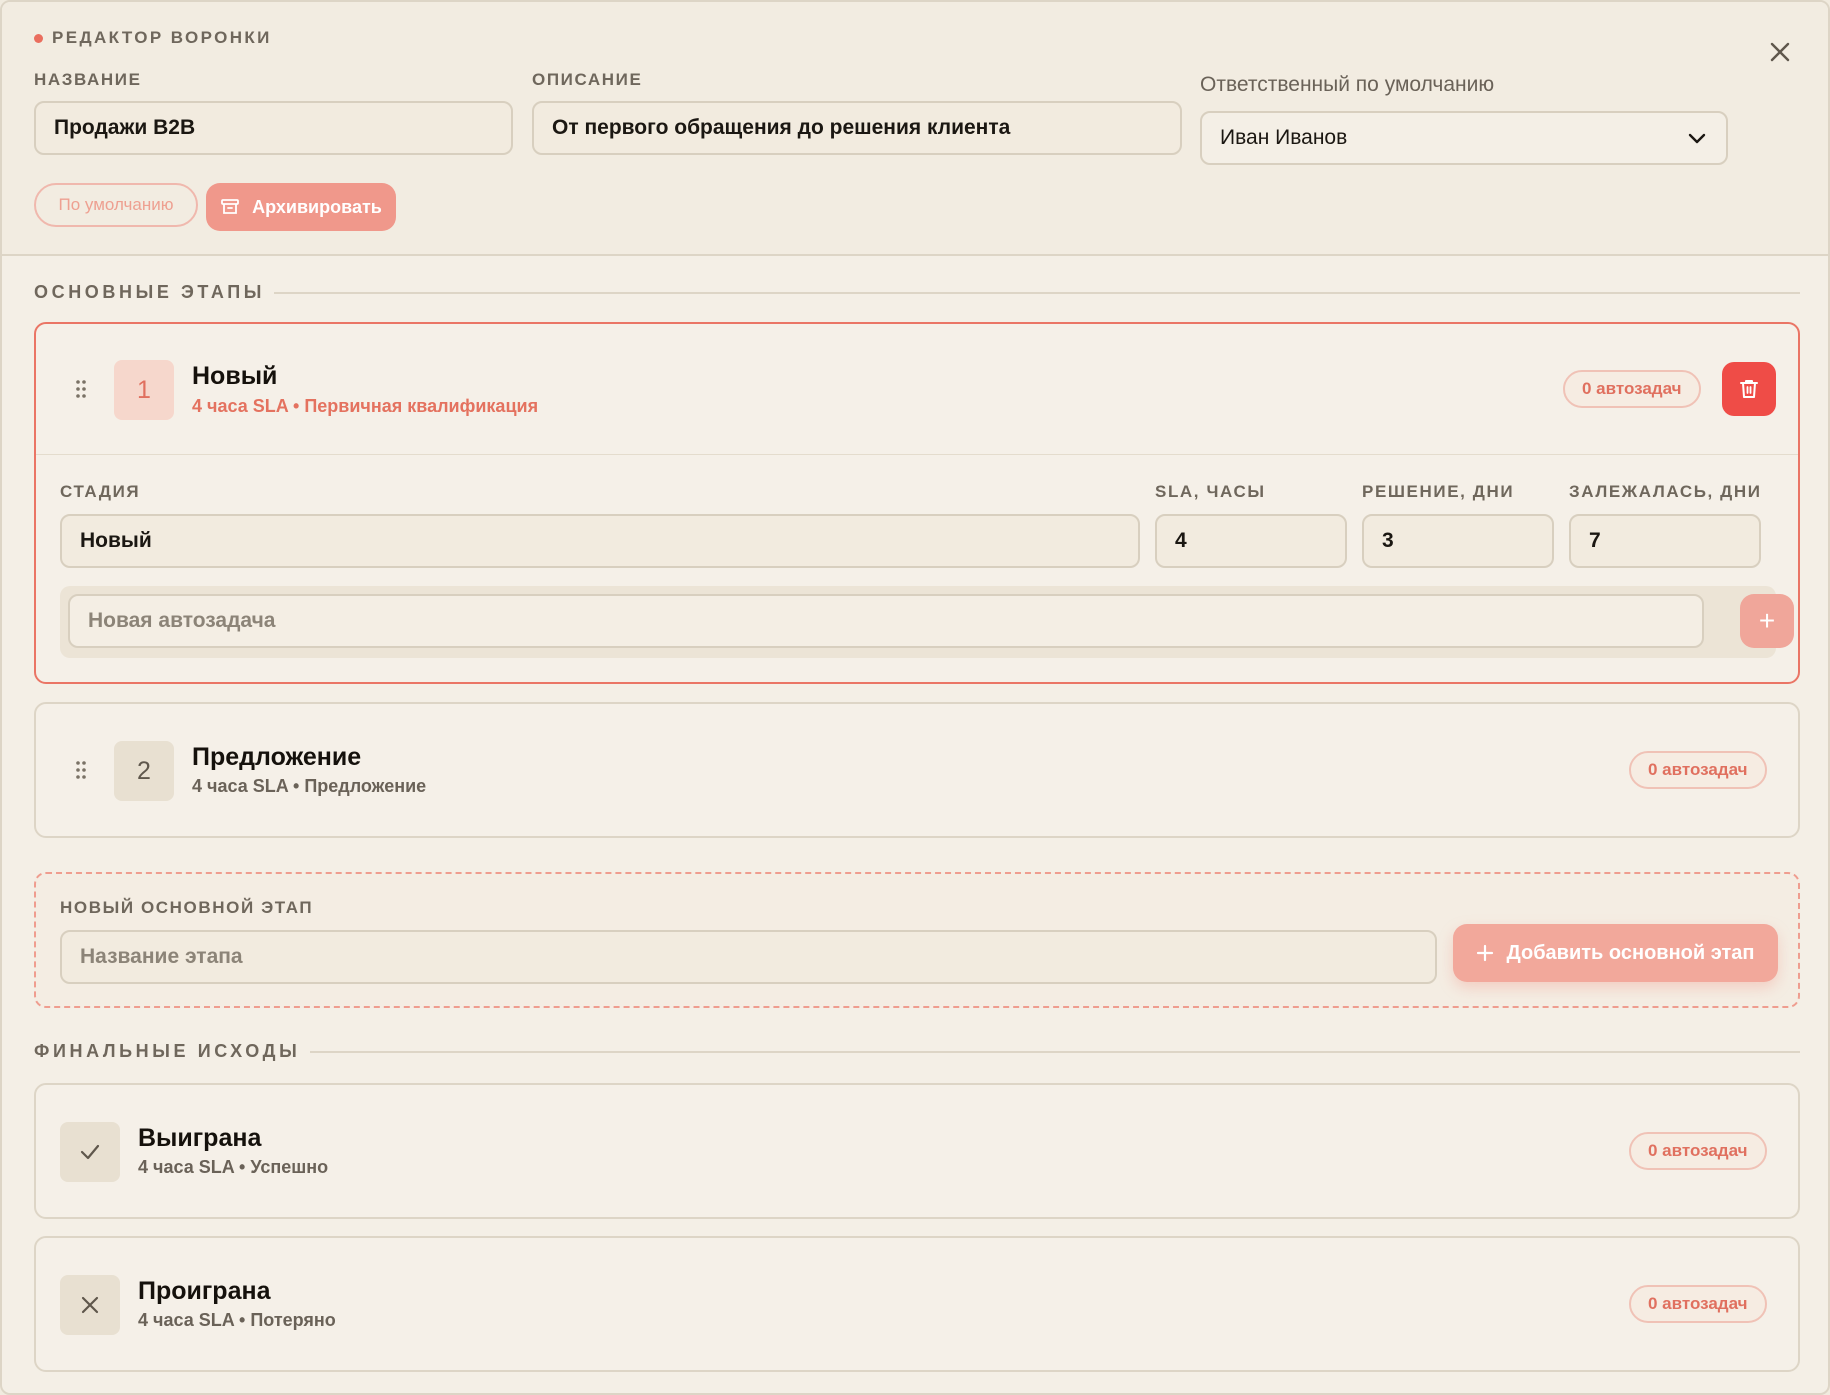  Describe the element at coordinates (917, 454) in the screenshot. I see `stage-card-divider` at that location.